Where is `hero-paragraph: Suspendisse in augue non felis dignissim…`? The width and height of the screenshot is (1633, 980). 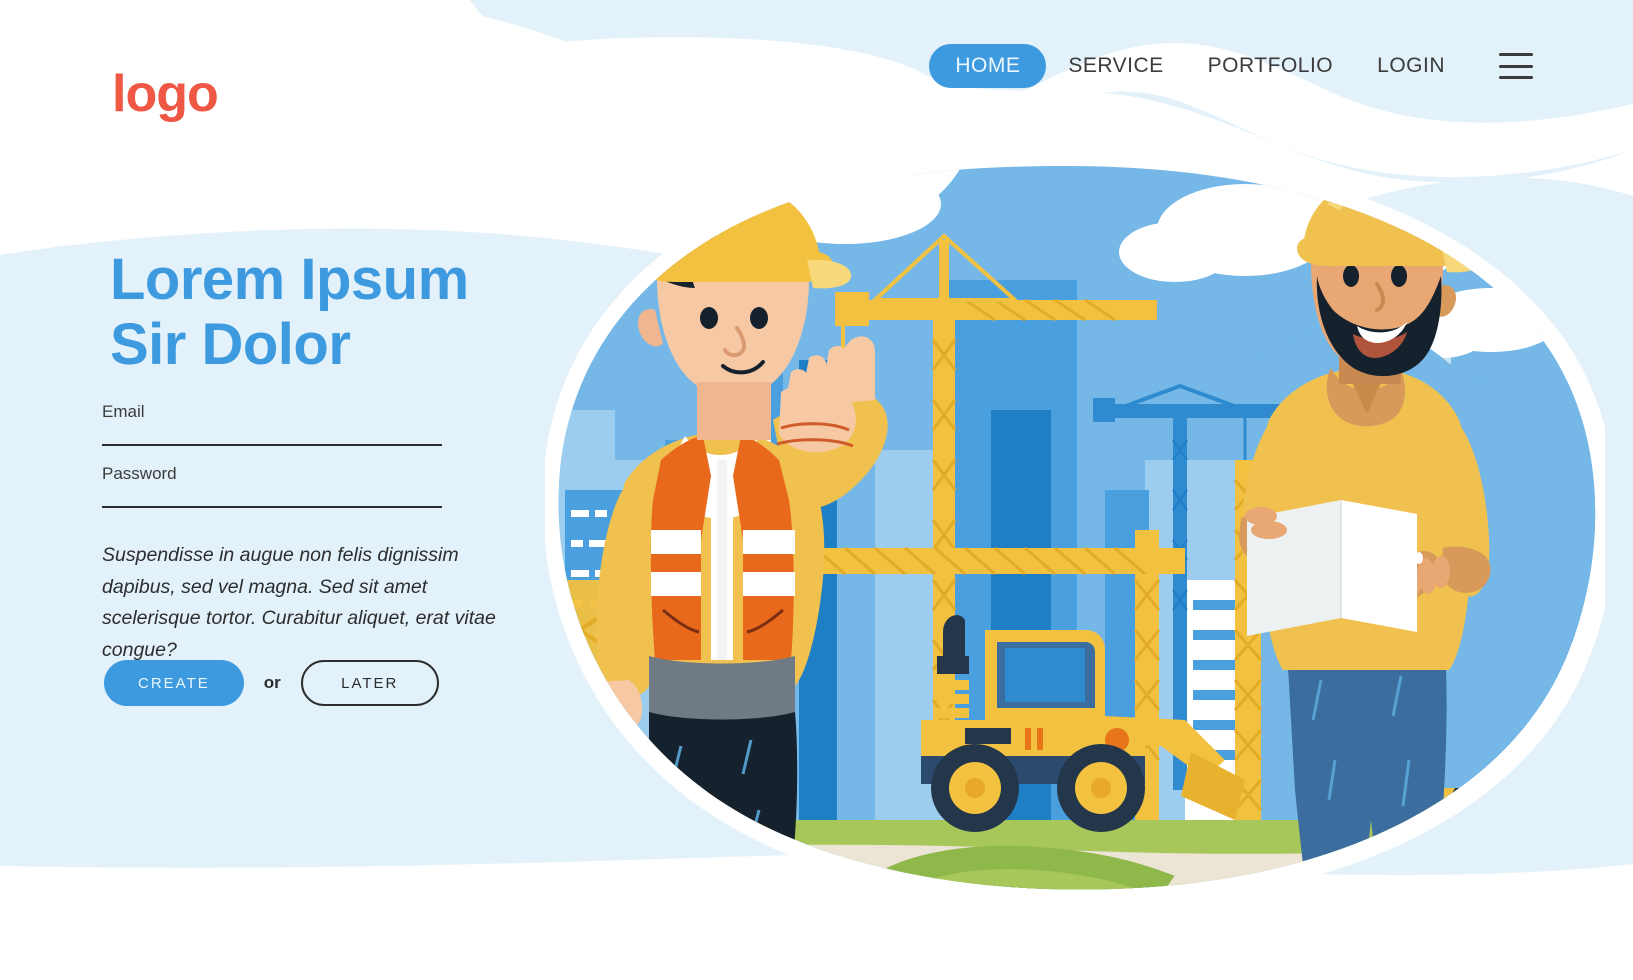 hero-paragraph: Suspendisse in augue non felis dignissim… is located at coordinates (299, 602).